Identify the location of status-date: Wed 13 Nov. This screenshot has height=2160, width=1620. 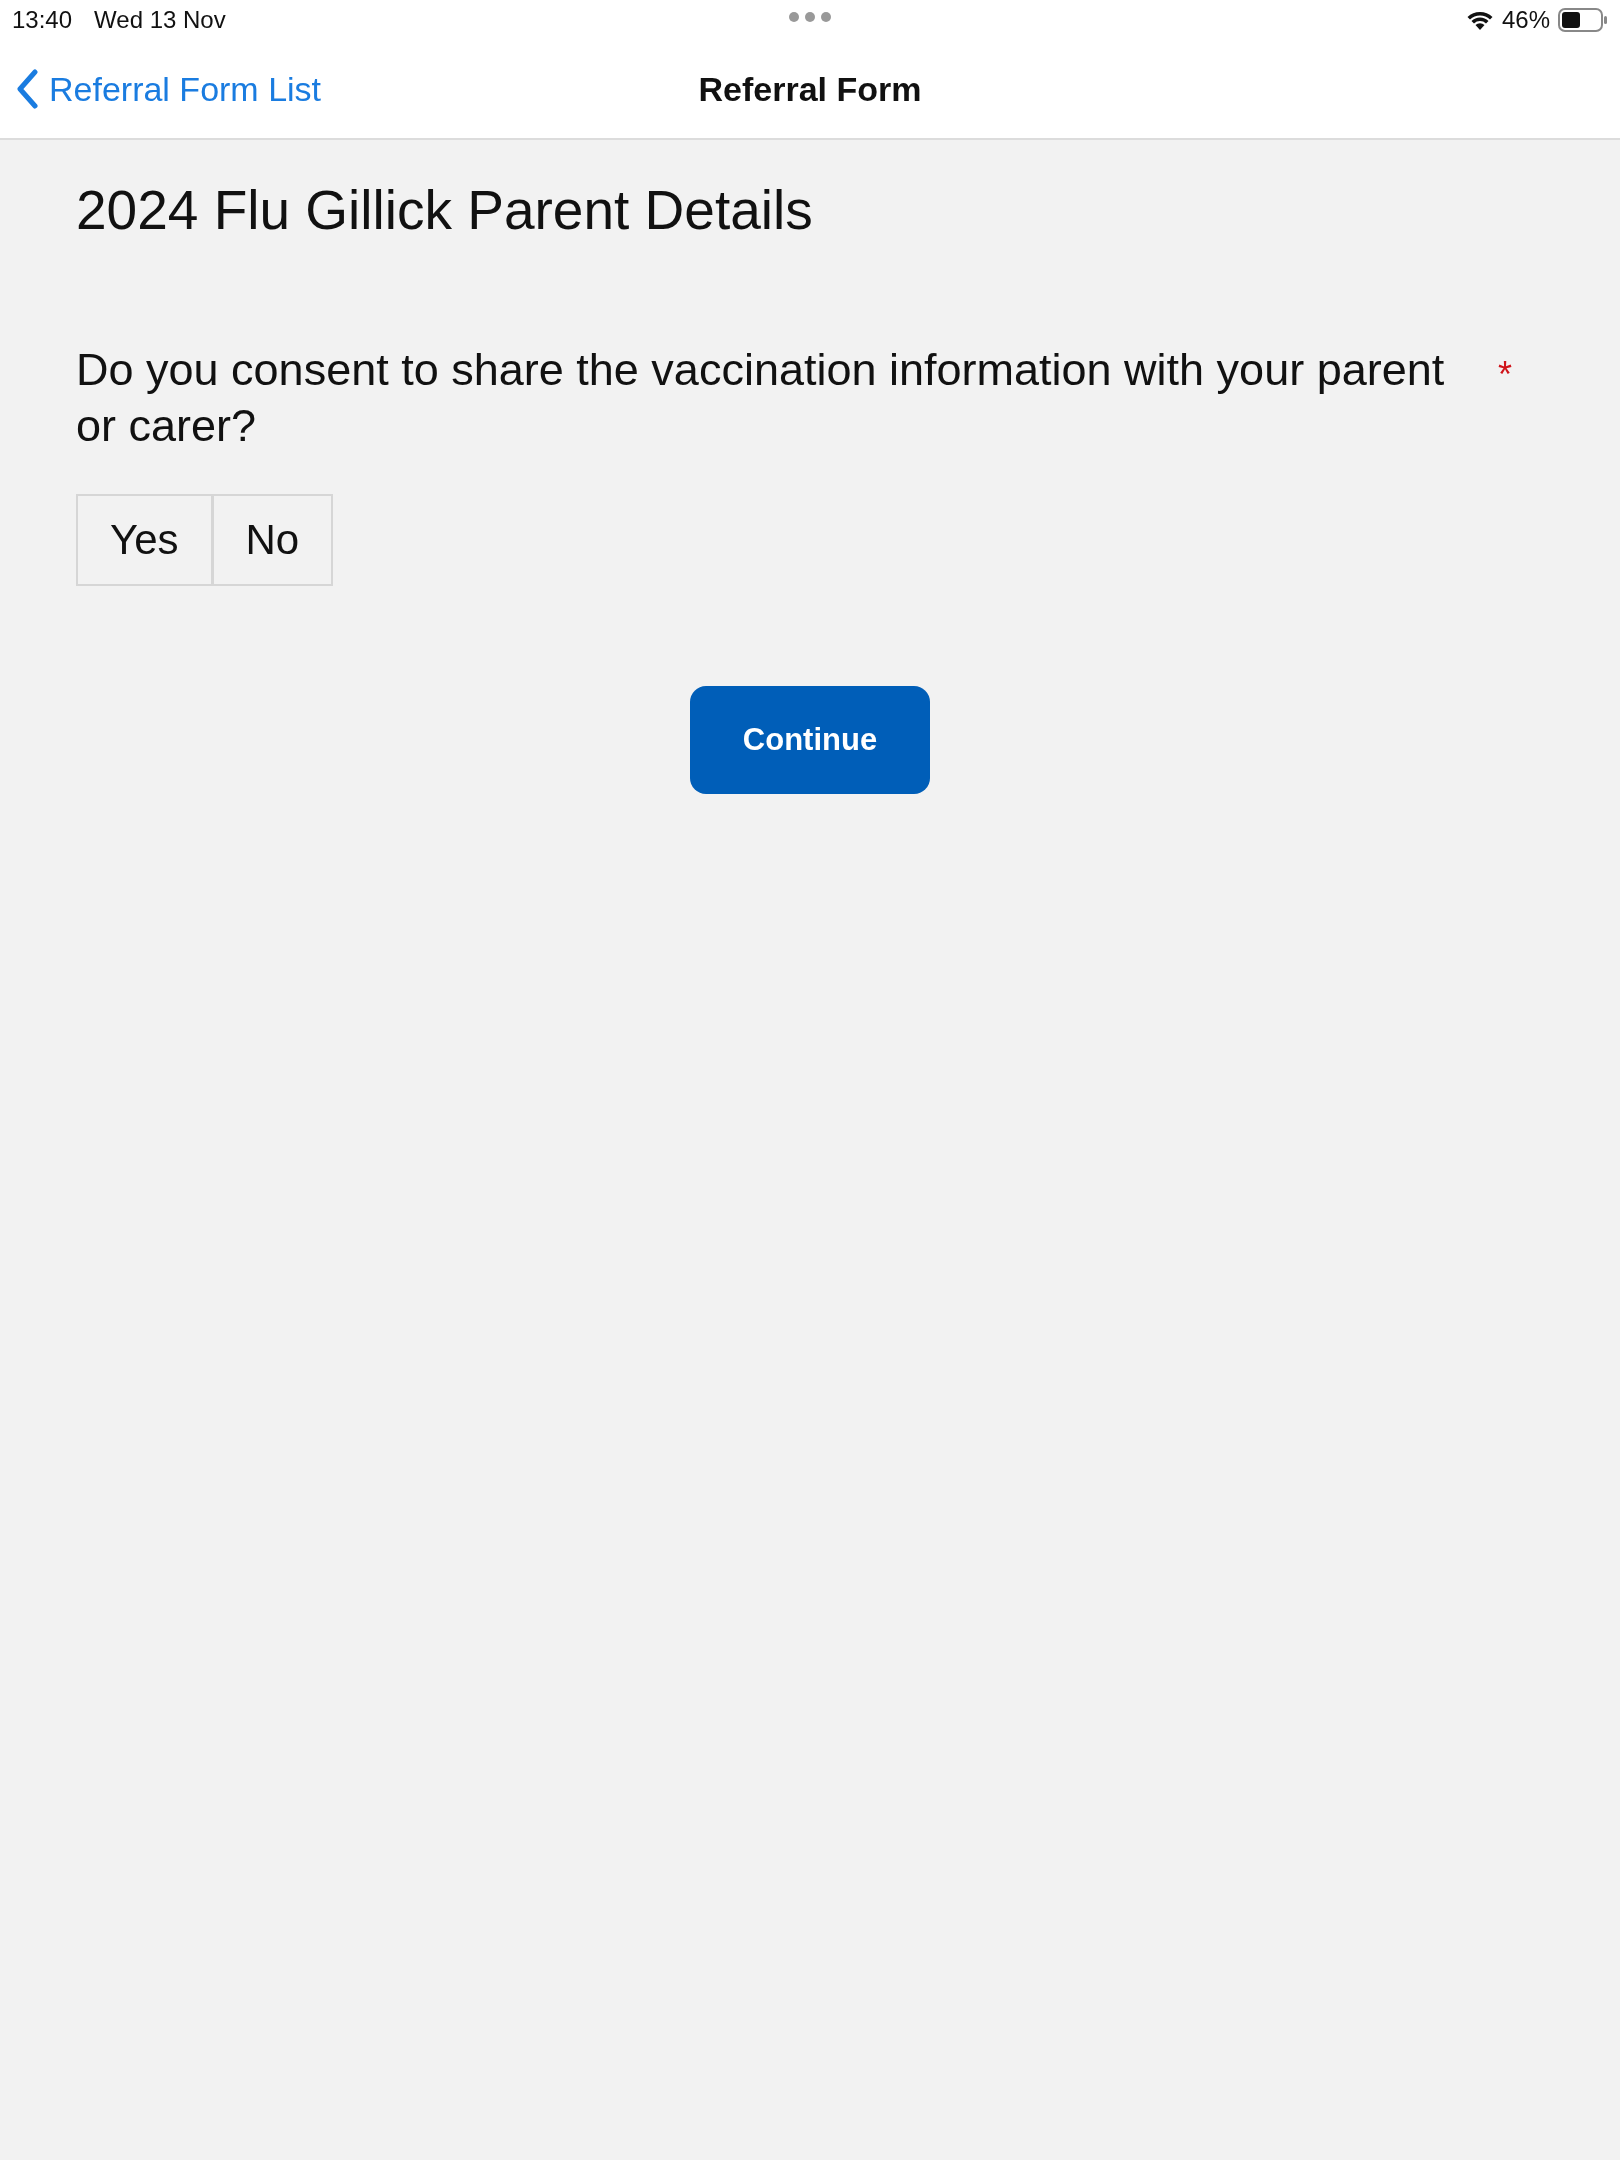
(160, 20).